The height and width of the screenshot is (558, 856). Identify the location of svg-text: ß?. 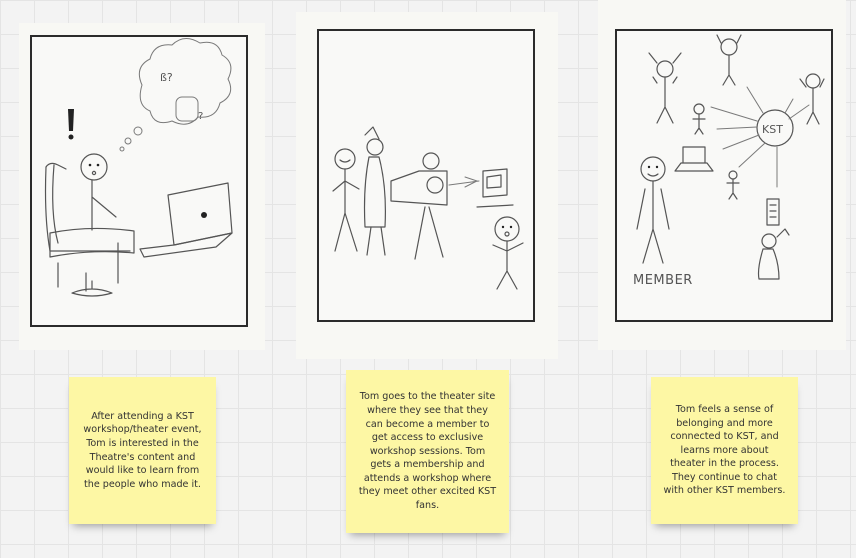
(166, 77).